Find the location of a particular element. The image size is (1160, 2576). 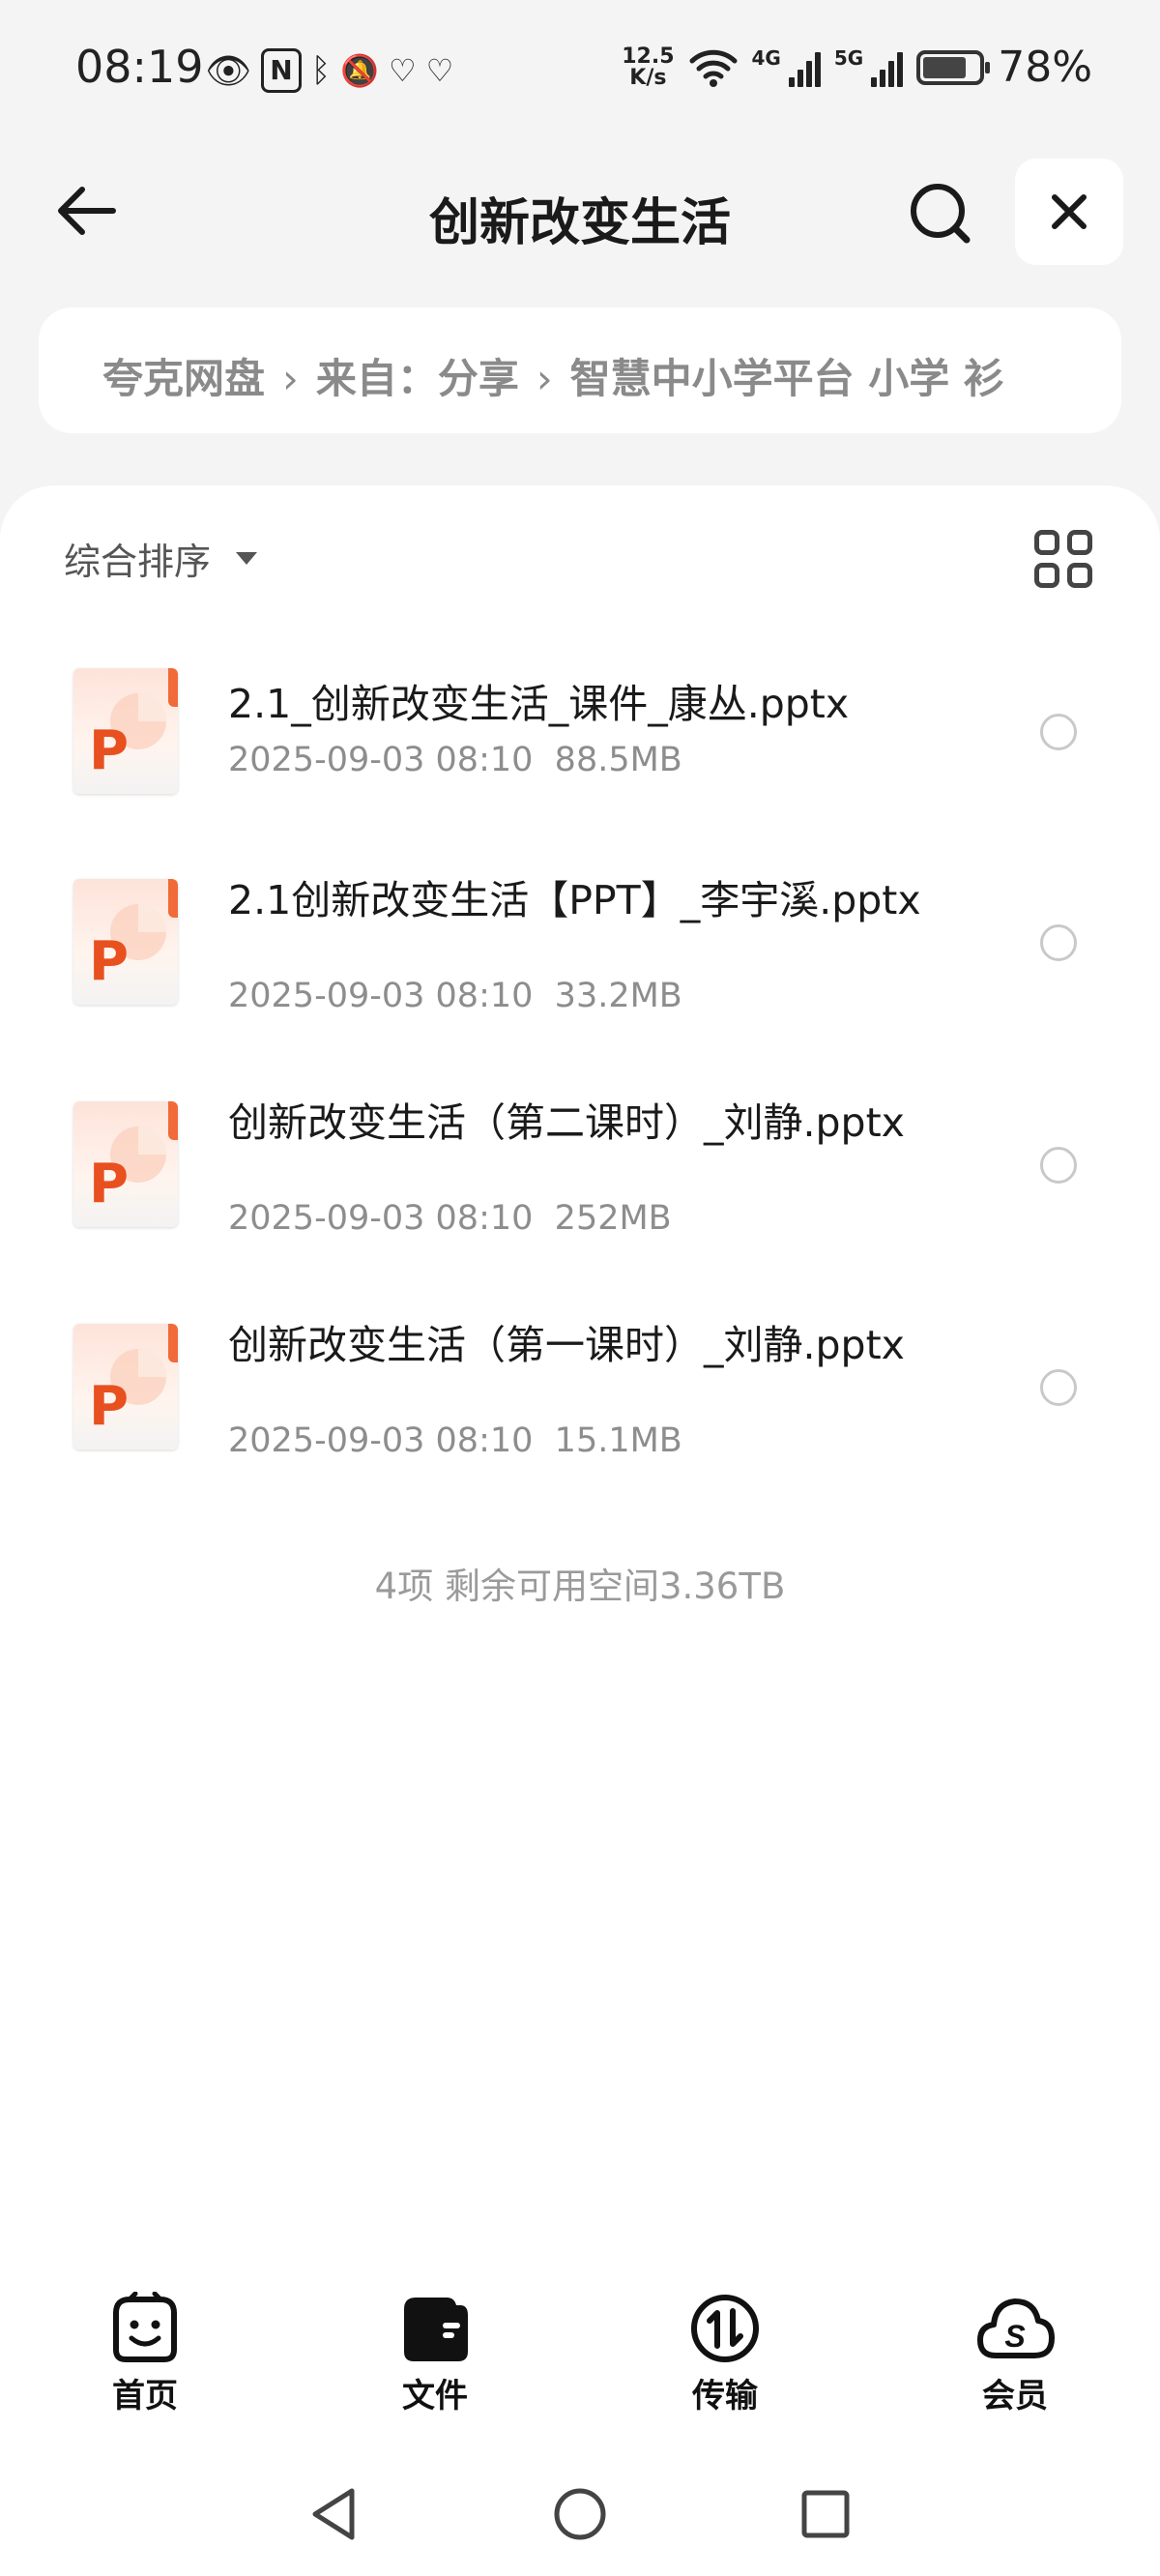

file-meta: 2025-09-03 08:10 252MB is located at coordinates (450, 1218).